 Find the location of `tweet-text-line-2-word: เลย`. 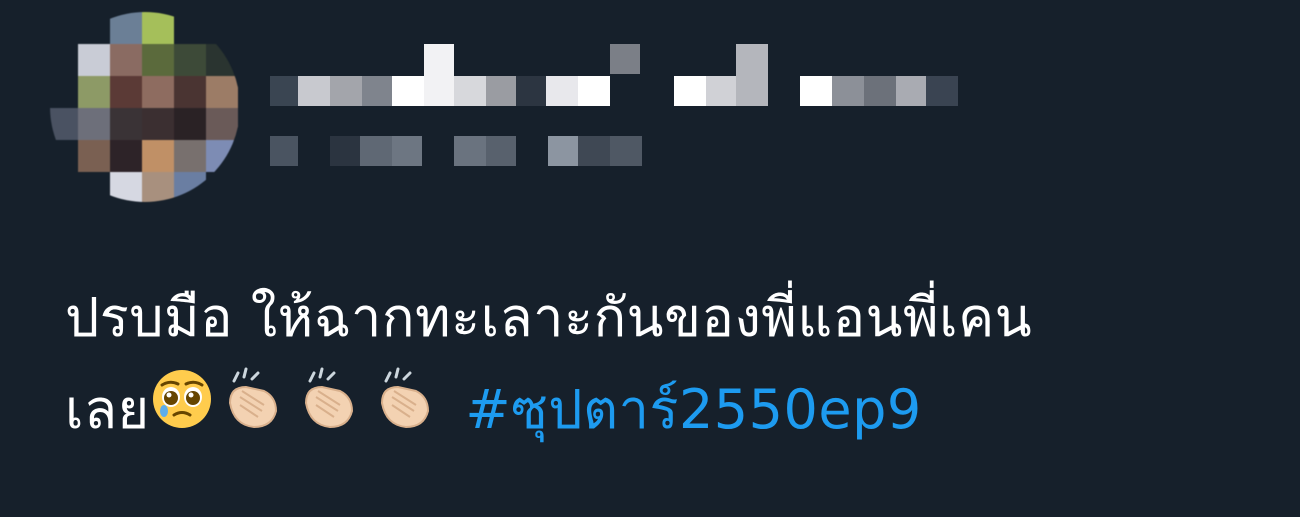

tweet-text-line-2-word: เลย is located at coordinates (107, 409).